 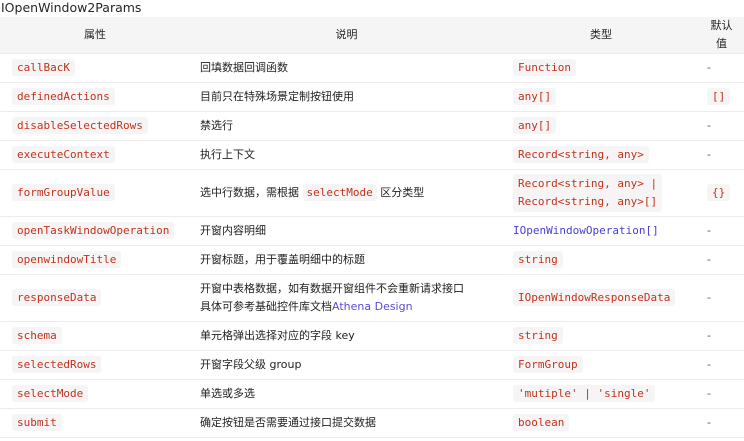 I want to click on table-row: submit 确定按钮是否需要通过接口提交数据 boolean -, so click(x=372, y=423).